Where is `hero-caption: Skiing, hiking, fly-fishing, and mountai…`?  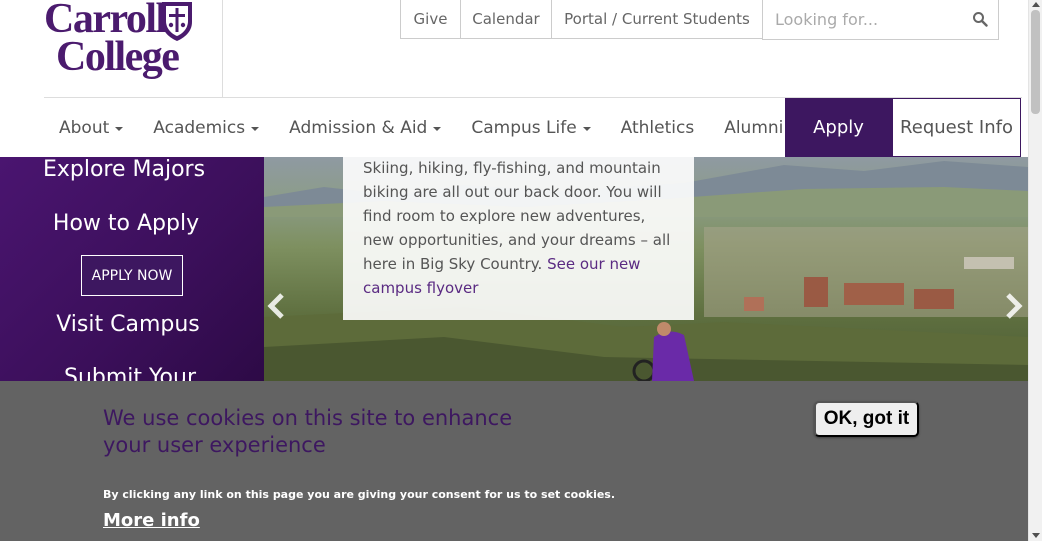
hero-caption: Skiing, hiking, fly-fishing, and mountai… is located at coordinates (518, 238).